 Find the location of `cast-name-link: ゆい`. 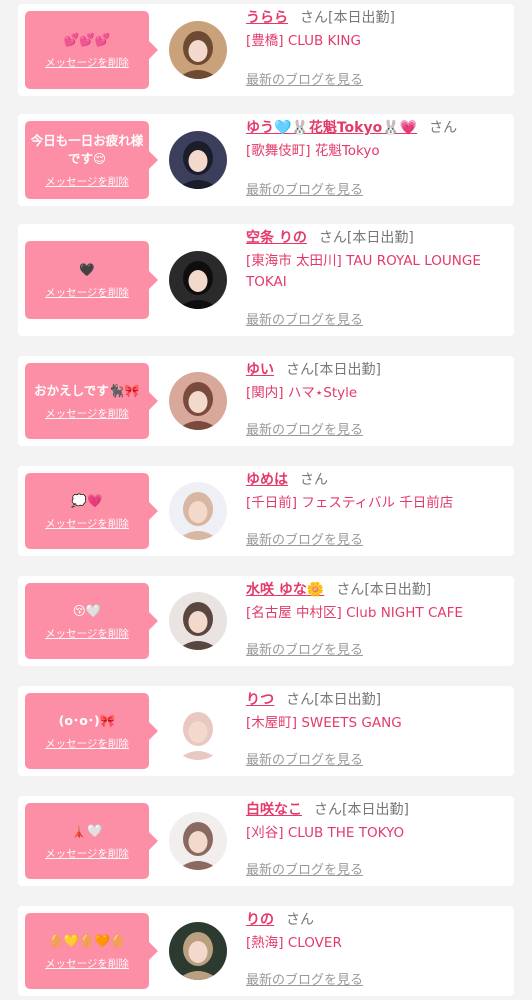

cast-name-link: ゆい is located at coordinates (260, 370).